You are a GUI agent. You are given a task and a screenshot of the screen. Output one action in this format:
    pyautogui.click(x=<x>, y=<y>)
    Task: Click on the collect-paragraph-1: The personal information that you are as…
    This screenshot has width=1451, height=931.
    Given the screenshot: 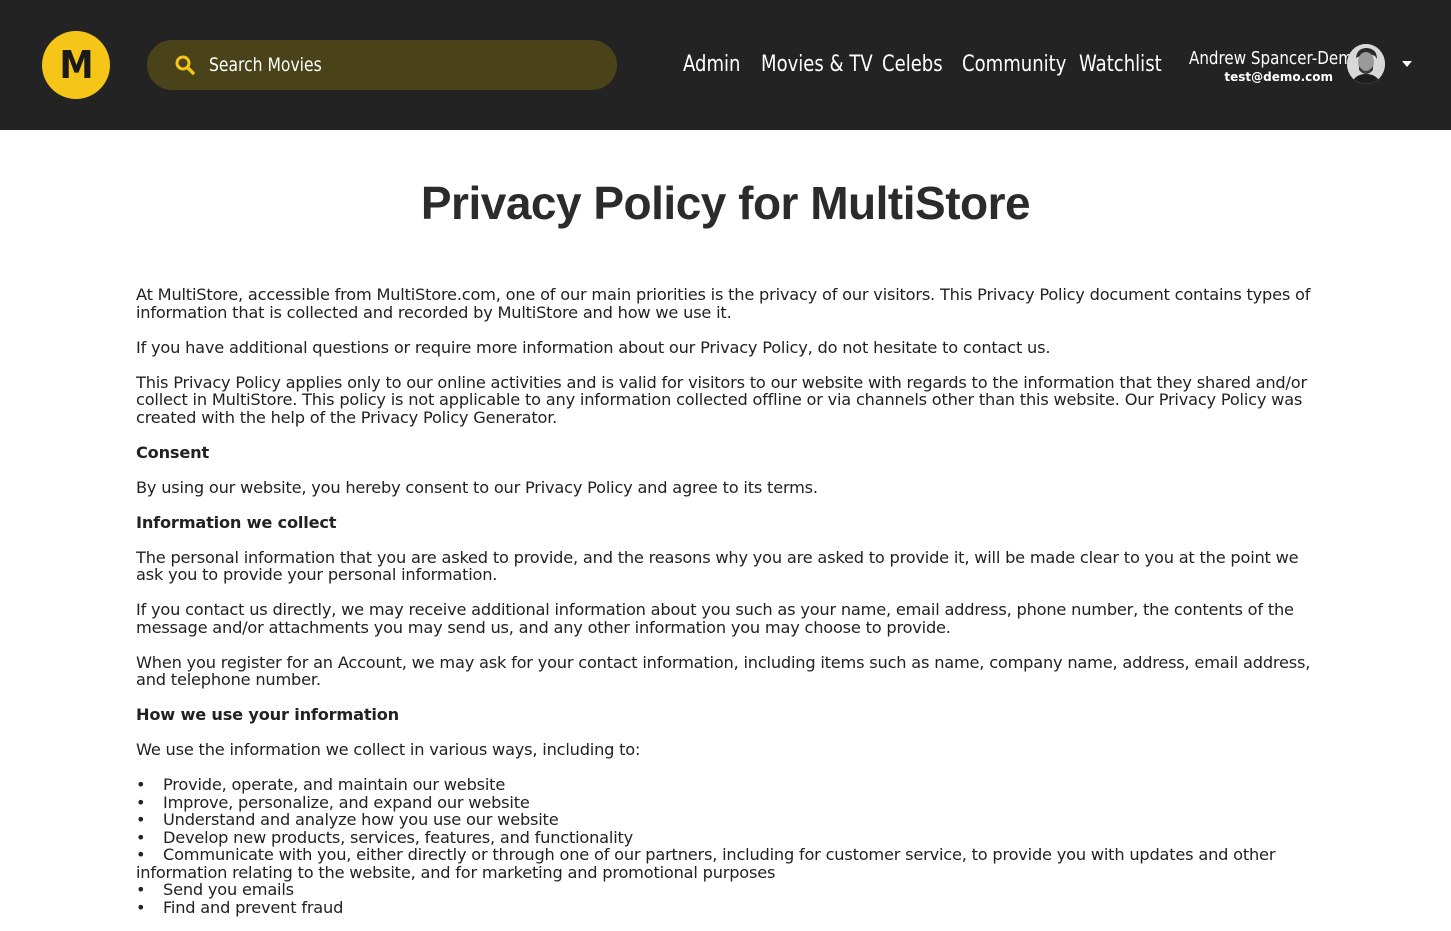 What is the action you would take?
    pyautogui.click(x=717, y=565)
    